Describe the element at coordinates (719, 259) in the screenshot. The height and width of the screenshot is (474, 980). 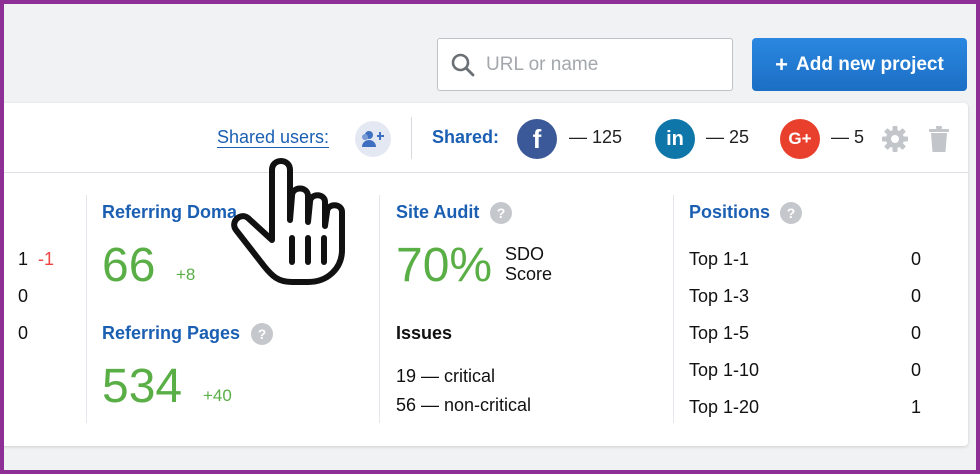
I see `positions-row-label: Top 1-1` at that location.